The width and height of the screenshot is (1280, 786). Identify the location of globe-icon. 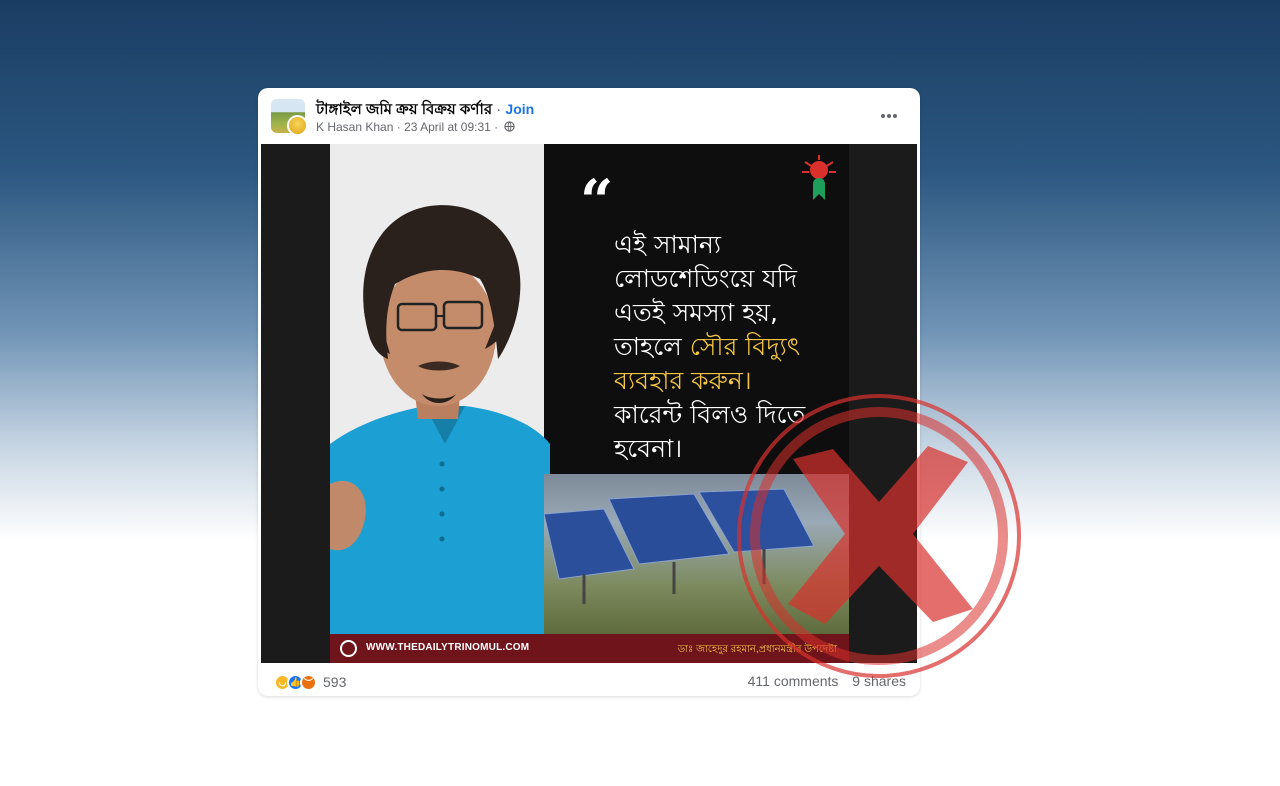
(509, 126).